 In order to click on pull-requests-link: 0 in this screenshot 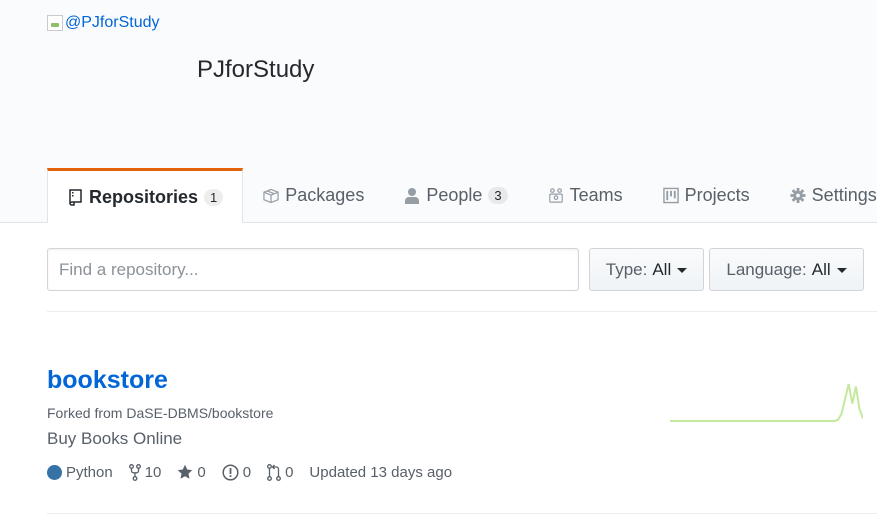, I will do `click(280, 472)`.